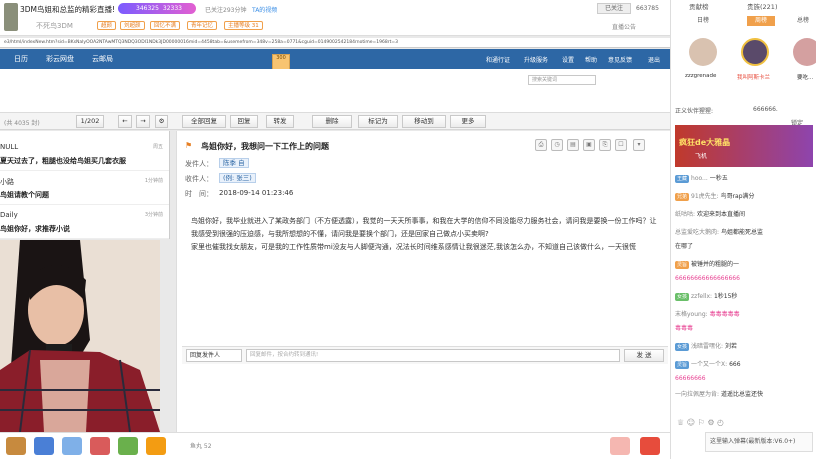 This screenshot has height=459, width=816. Describe the element at coordinates (280, 121) in the screenshot. I see `forward-button: 转发` at that location.